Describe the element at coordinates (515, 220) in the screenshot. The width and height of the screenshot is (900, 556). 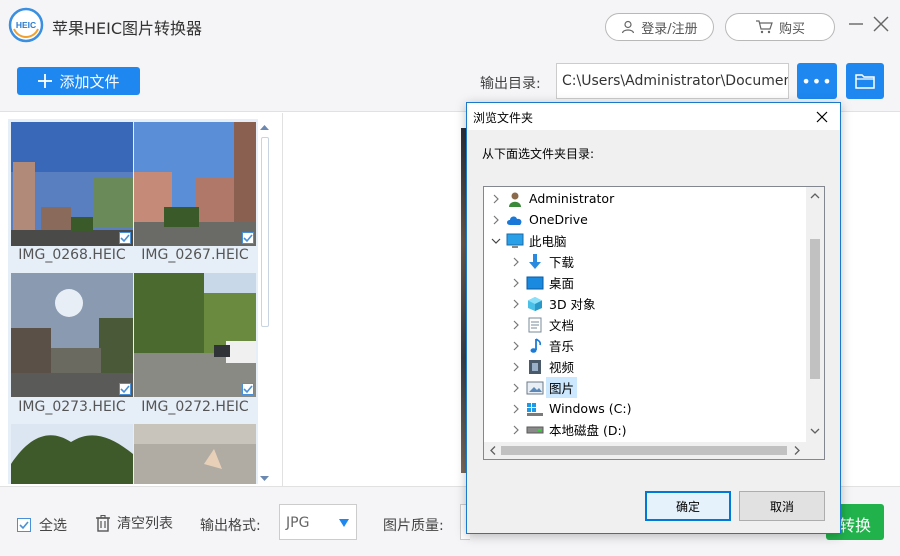
I see `cloud-icon` at that location.